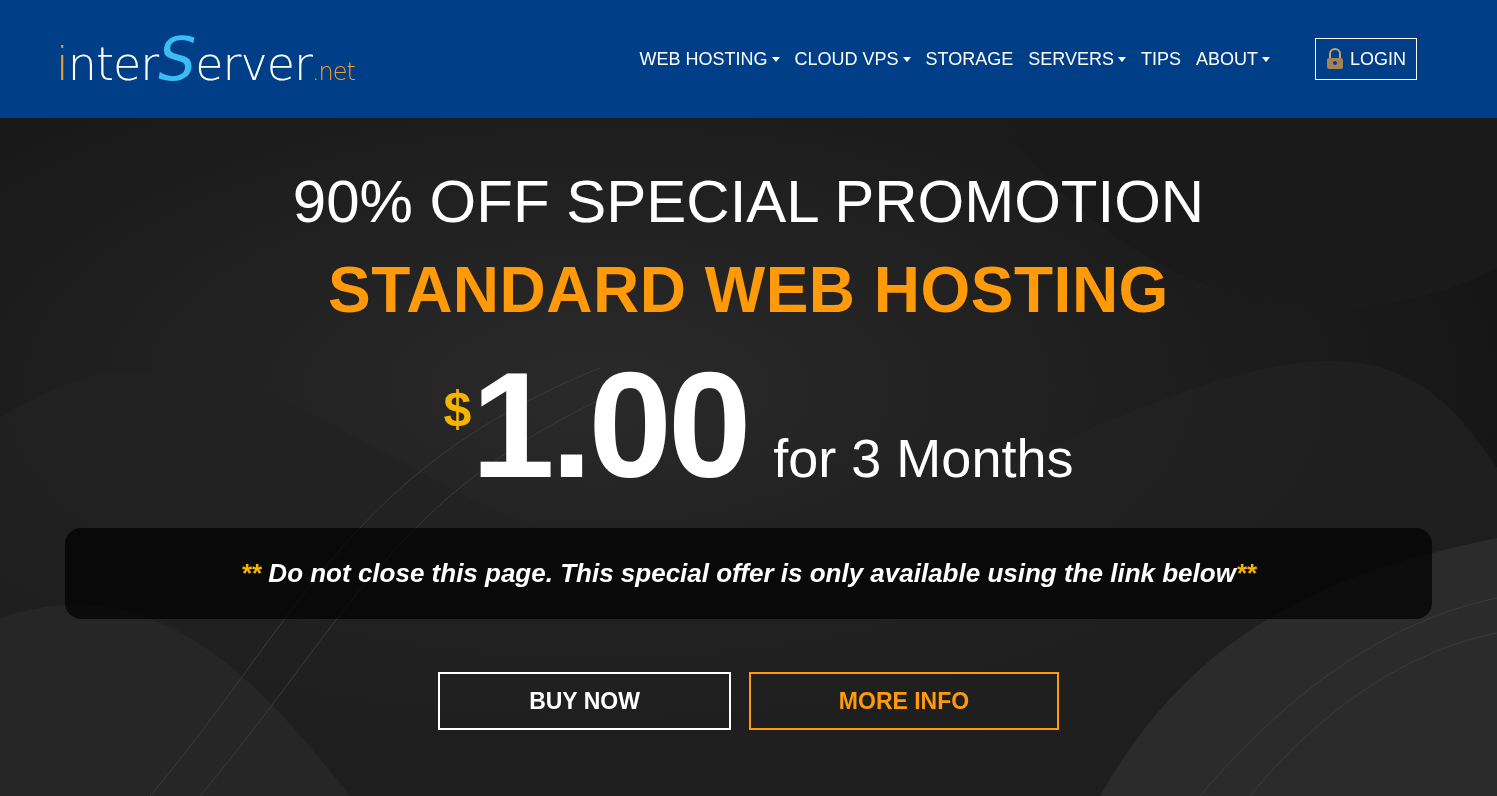 This screenshot has width=1497, height=796. Describe the element at coordinates (205, 59) in the screenshot. I see `logo: interServer.net` at that location.